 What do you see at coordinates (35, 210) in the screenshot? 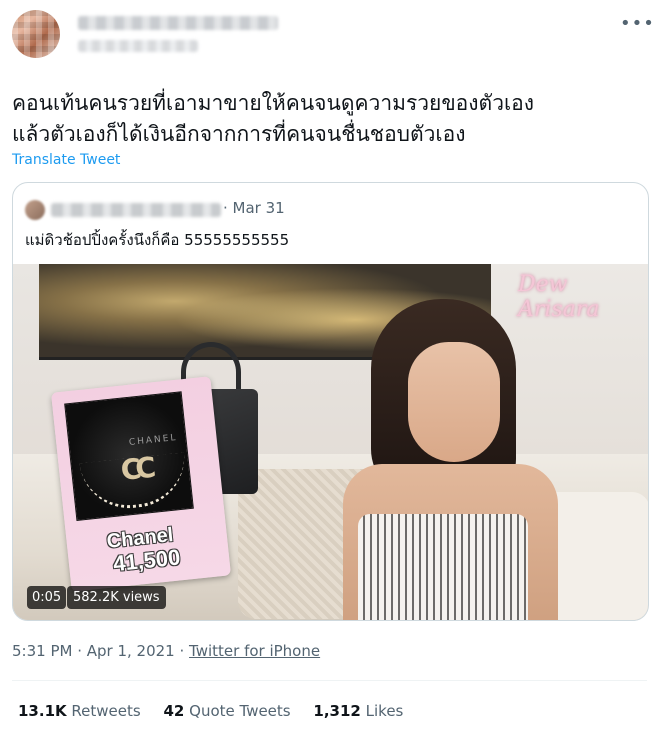
I see `quoted-author-avatar` at bounding box center [35, 210].